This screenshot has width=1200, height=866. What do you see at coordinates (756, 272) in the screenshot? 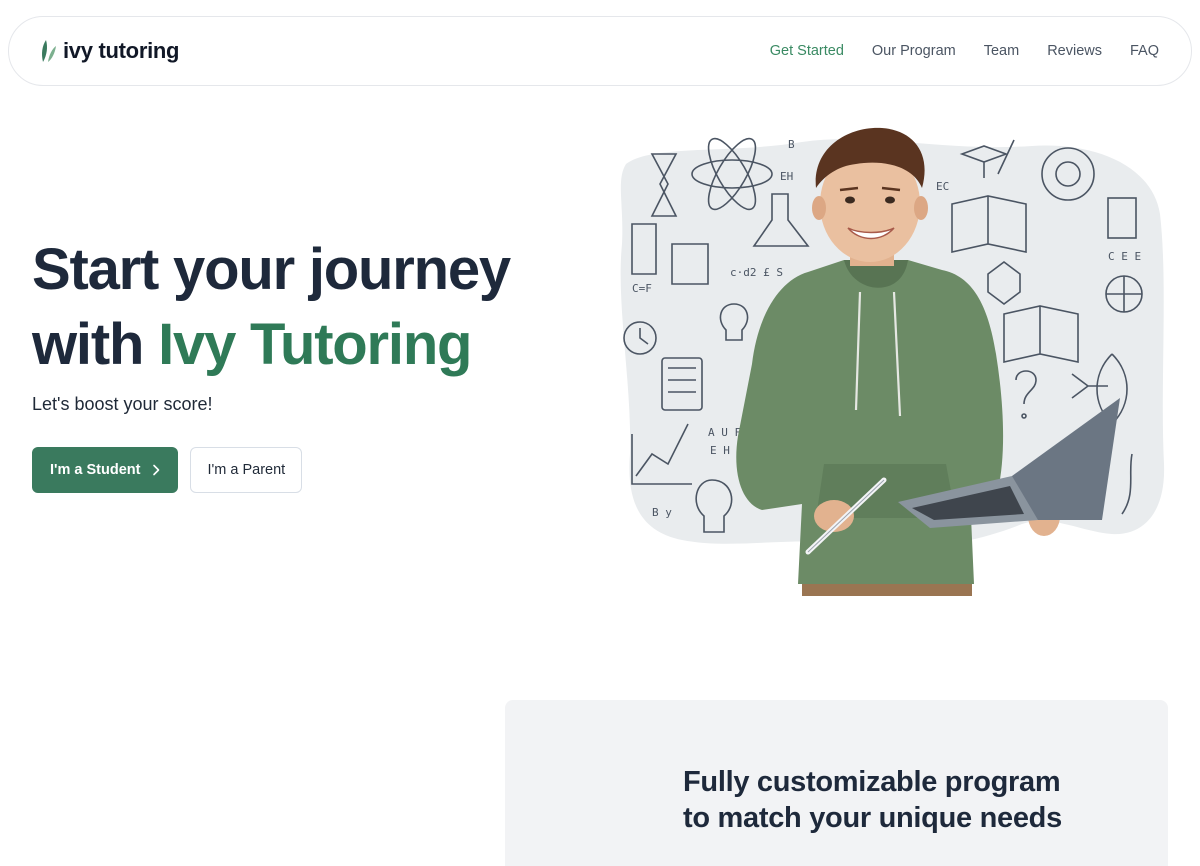
I see `svg-text: c·d2 £ S` at bounding box center [756, 272].